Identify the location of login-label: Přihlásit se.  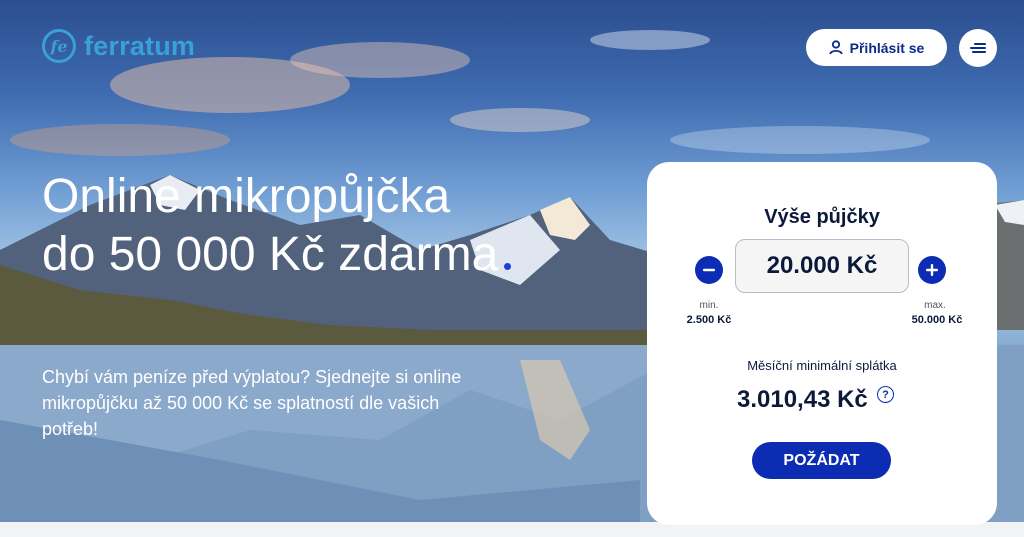
(887, 47).